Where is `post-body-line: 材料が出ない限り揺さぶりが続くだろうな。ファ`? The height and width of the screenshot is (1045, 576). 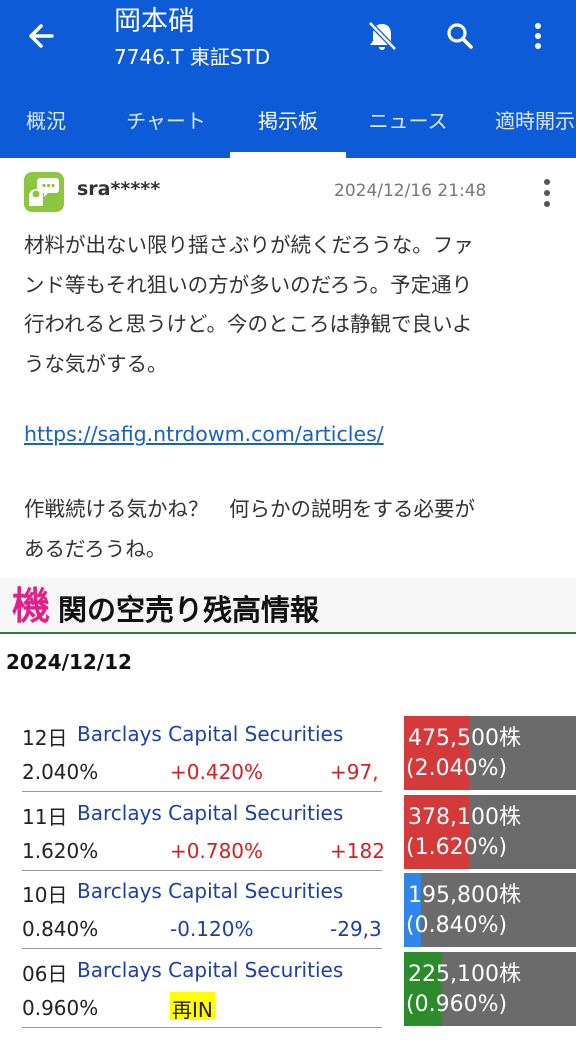 post-body-line: 材料が出ない限り揺さぶりが続くだろうな。ファ is located at coordinates (249, 245).